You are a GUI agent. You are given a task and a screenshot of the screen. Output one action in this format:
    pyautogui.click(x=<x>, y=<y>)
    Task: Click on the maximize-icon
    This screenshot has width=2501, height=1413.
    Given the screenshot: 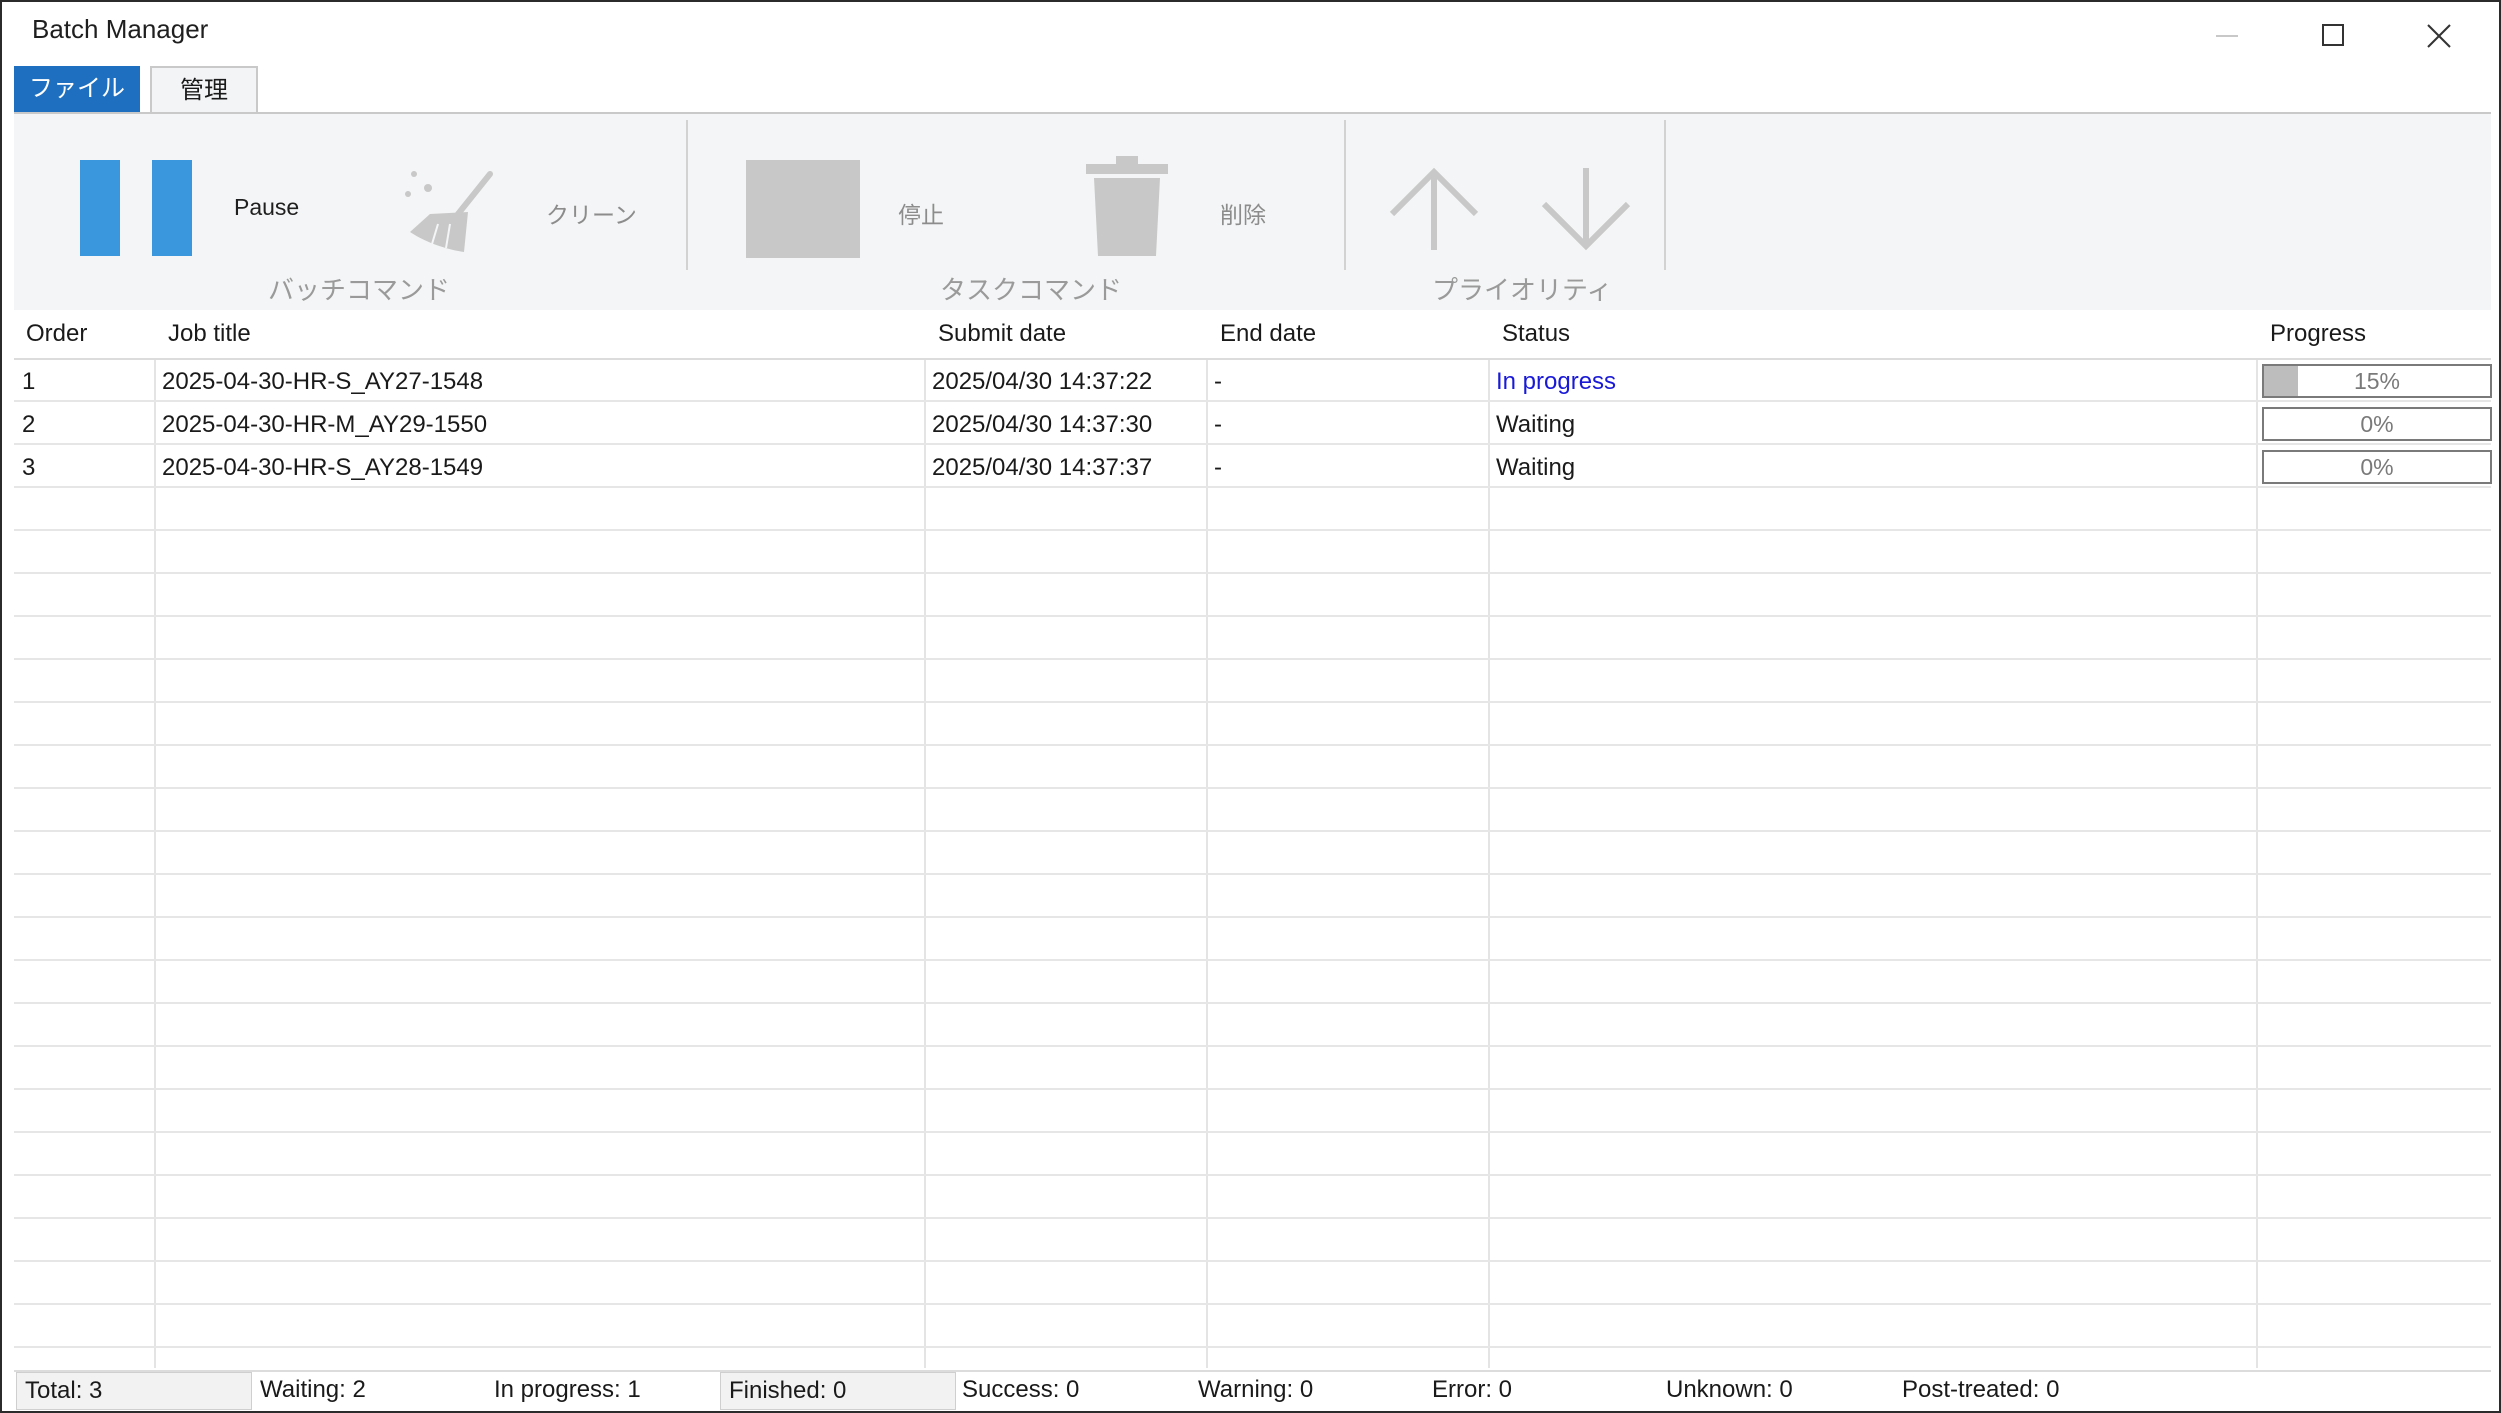 What is the action you would take?
    pyautogui.click(x=2333, y=35)
    